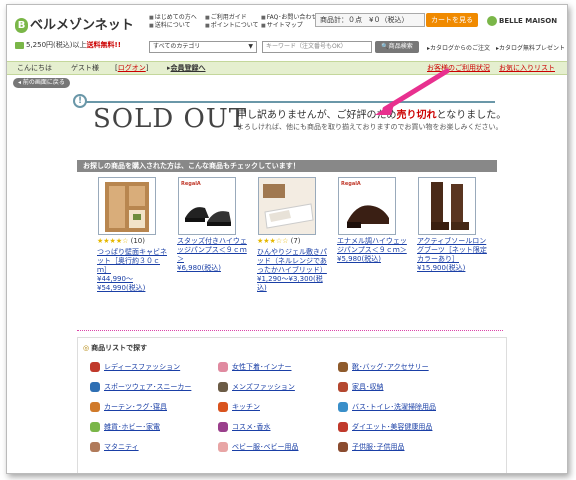  I want to click on login-link: ログオン, so click(132, 68).